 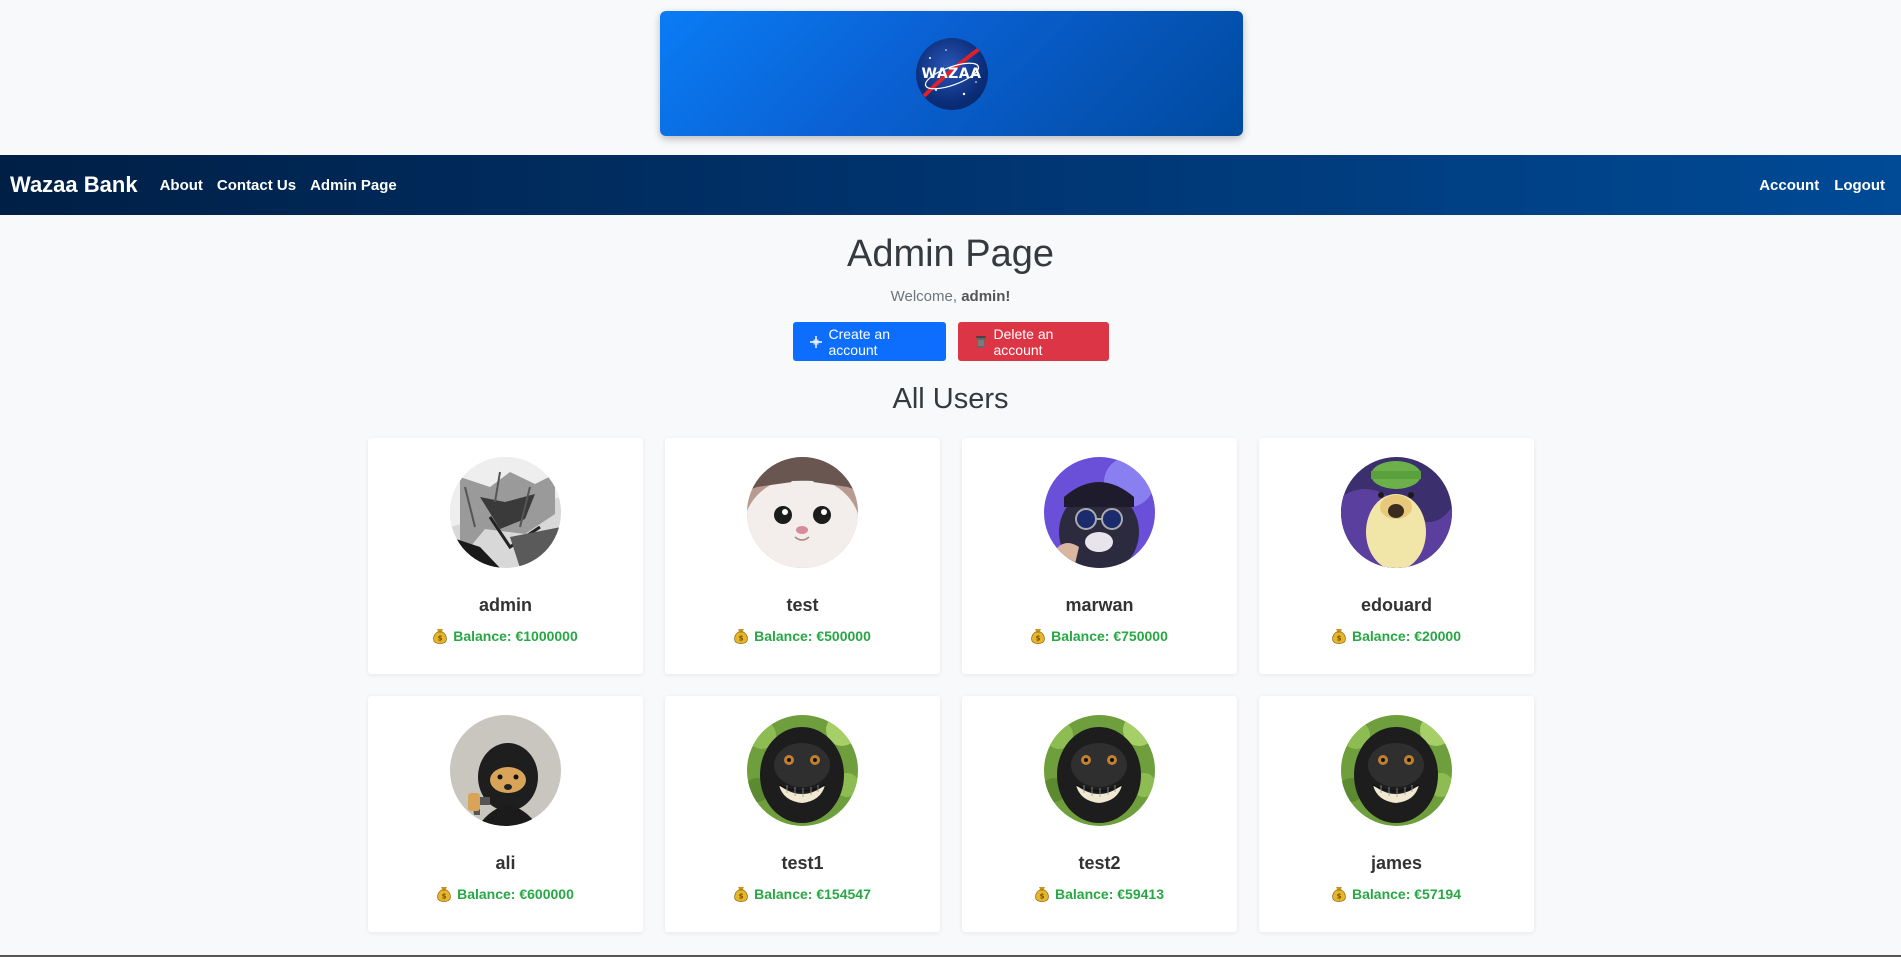 I want to click on user-balance-text: Balance: €57194, so click(x=1406, y=894).